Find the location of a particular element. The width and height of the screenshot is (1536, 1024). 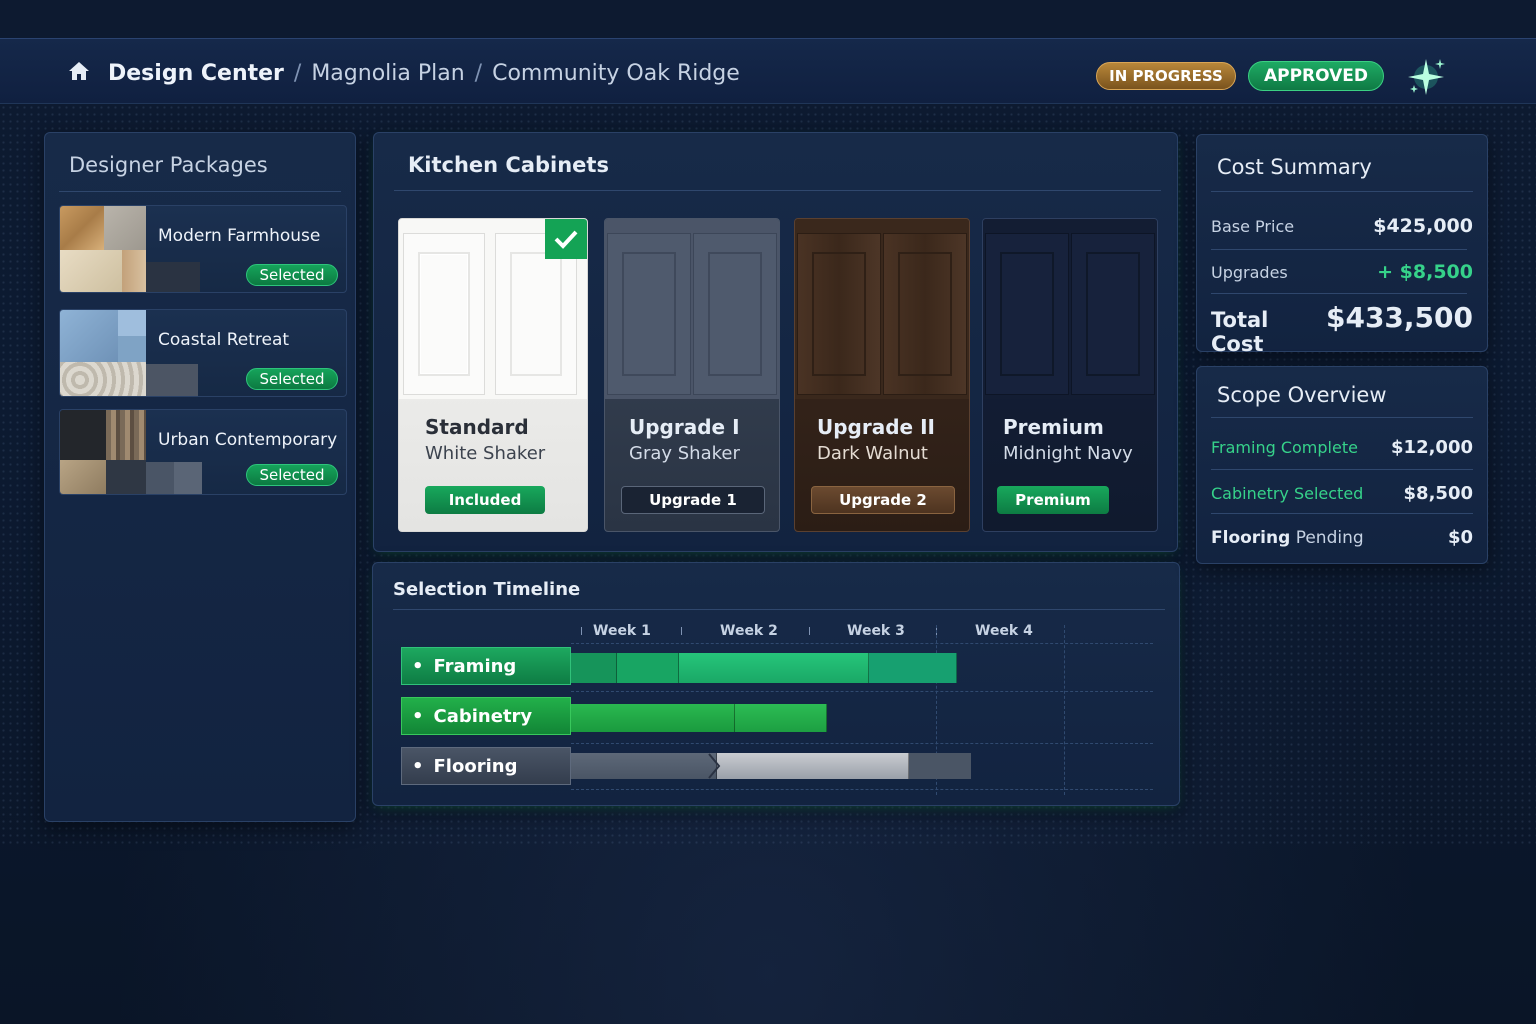

package-coastal-retreat: Coastal Retreat Selected is located at coordinates (203, 353).